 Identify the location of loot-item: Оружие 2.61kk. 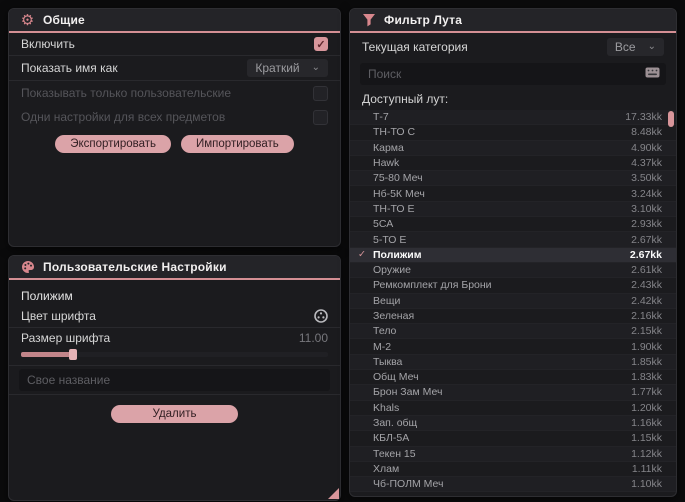
(513, 270).